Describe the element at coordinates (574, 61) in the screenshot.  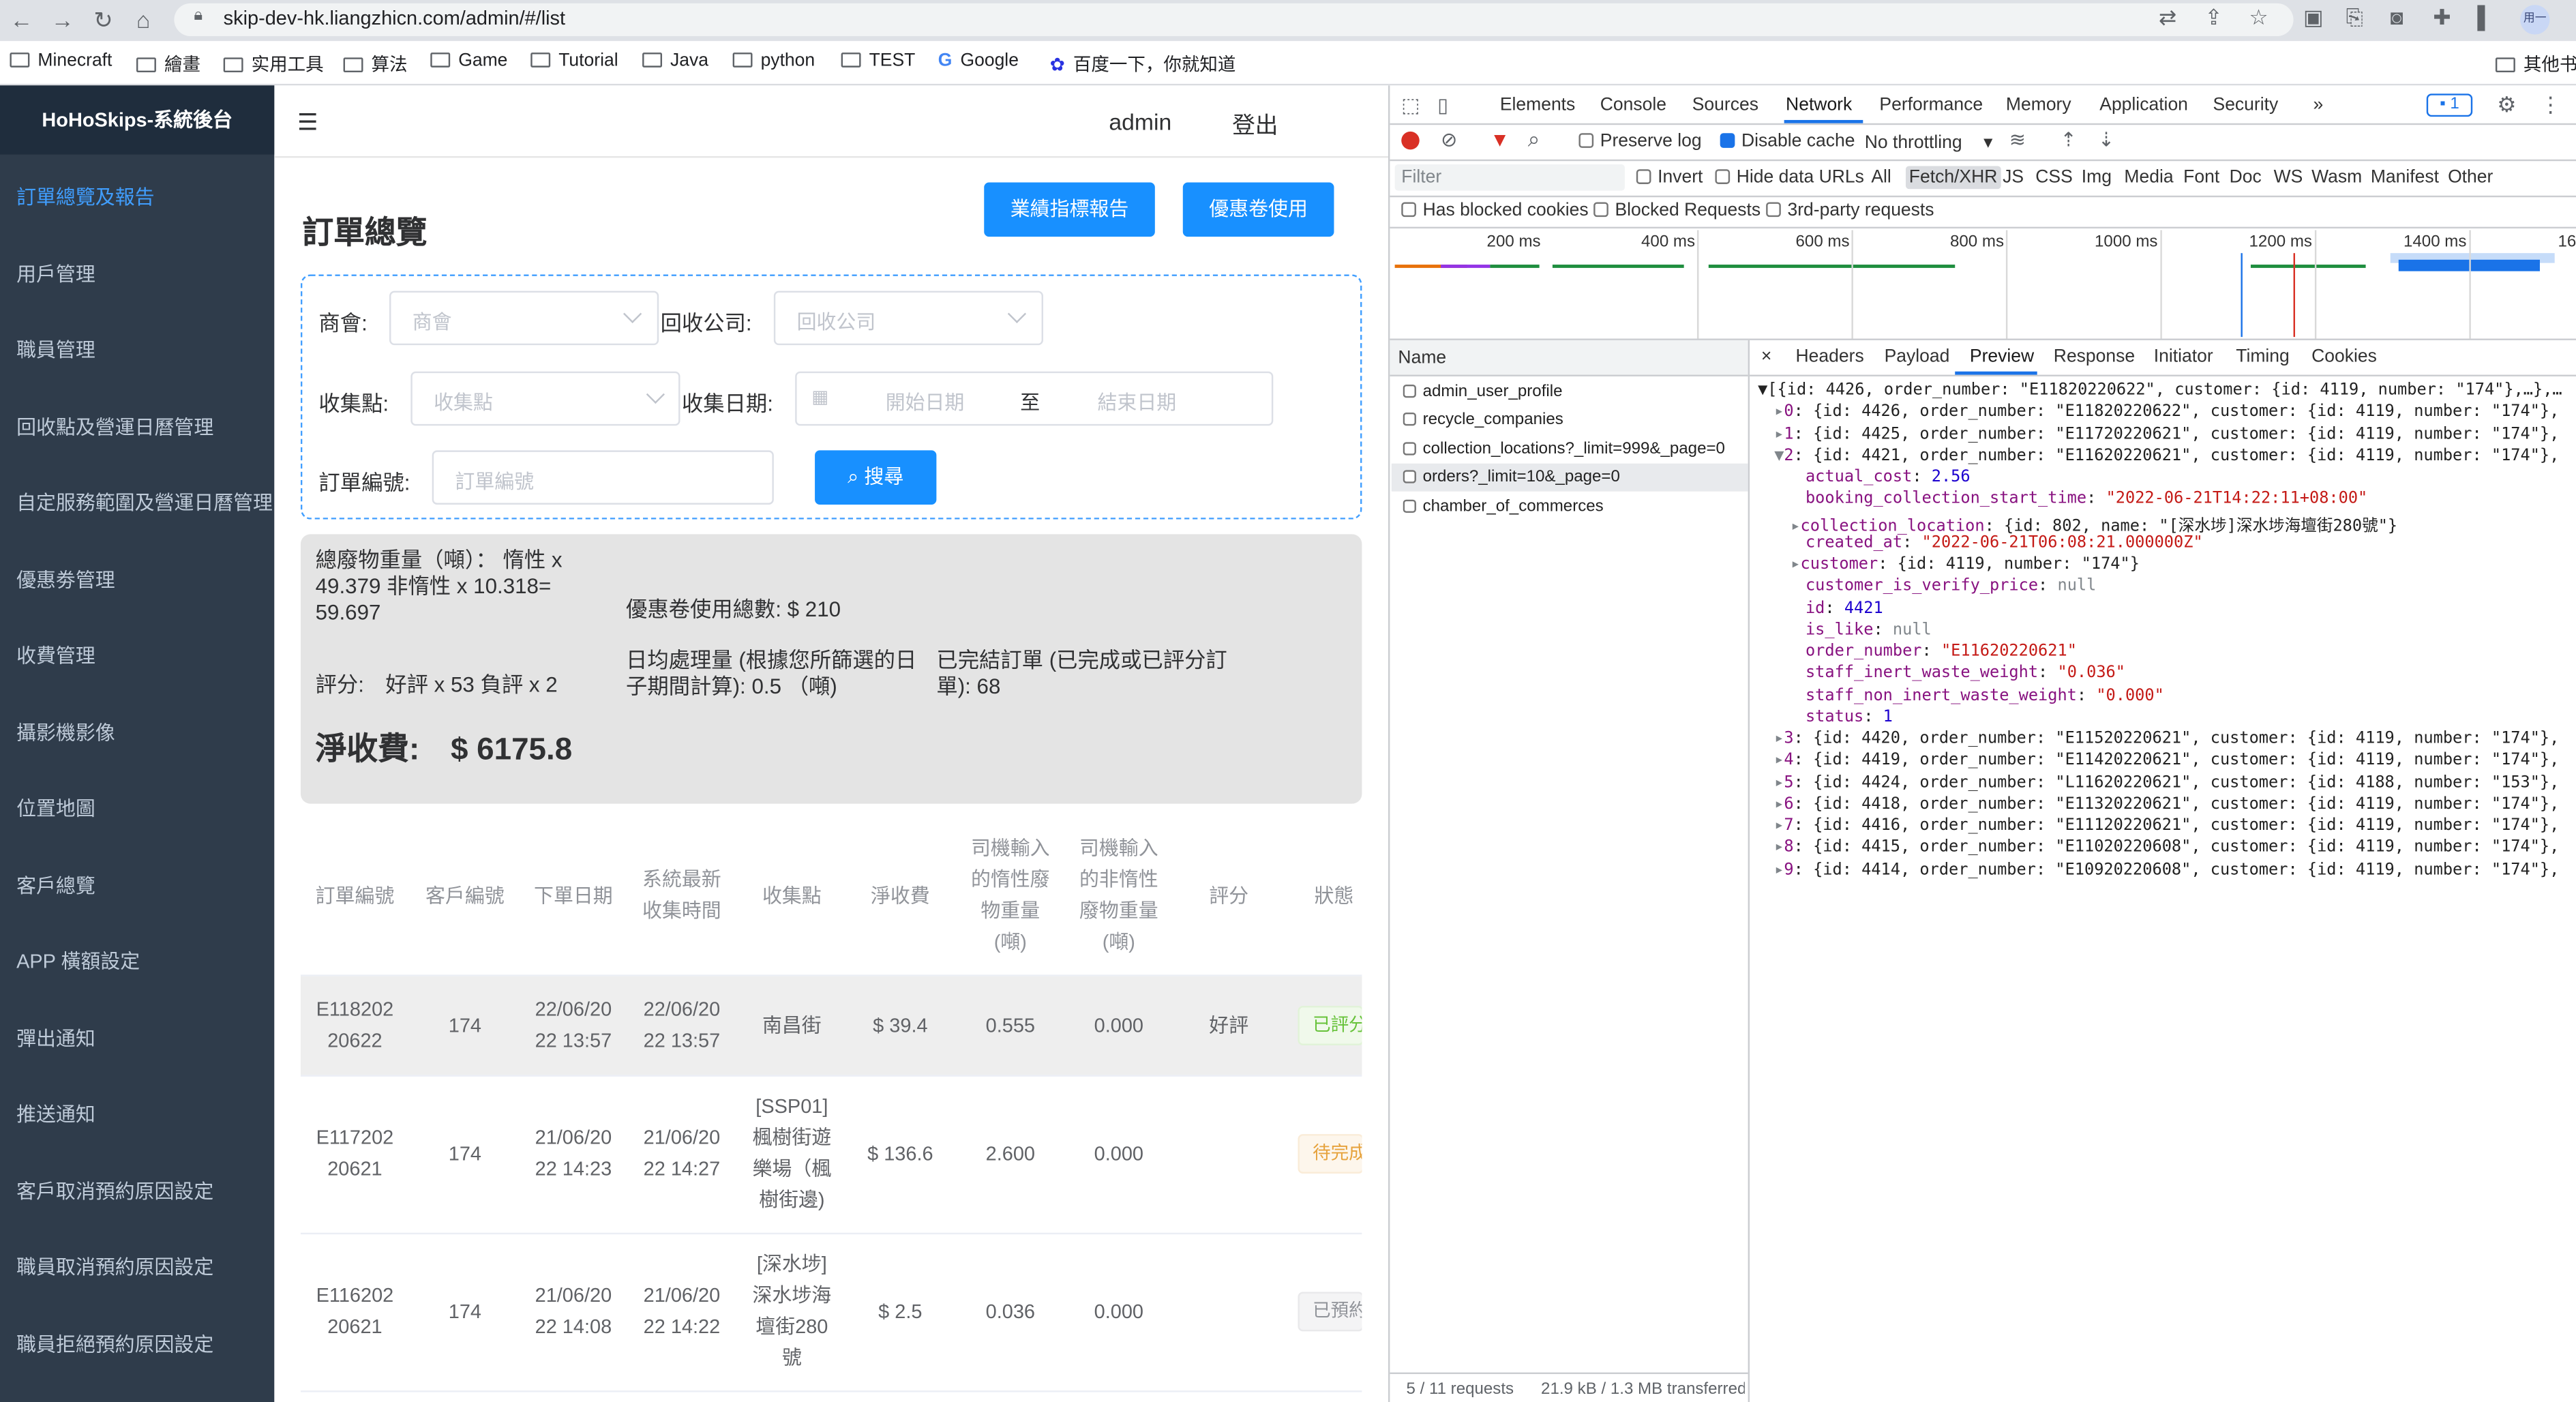
I see `bookmark-tutorial: Tutorial` at that location.